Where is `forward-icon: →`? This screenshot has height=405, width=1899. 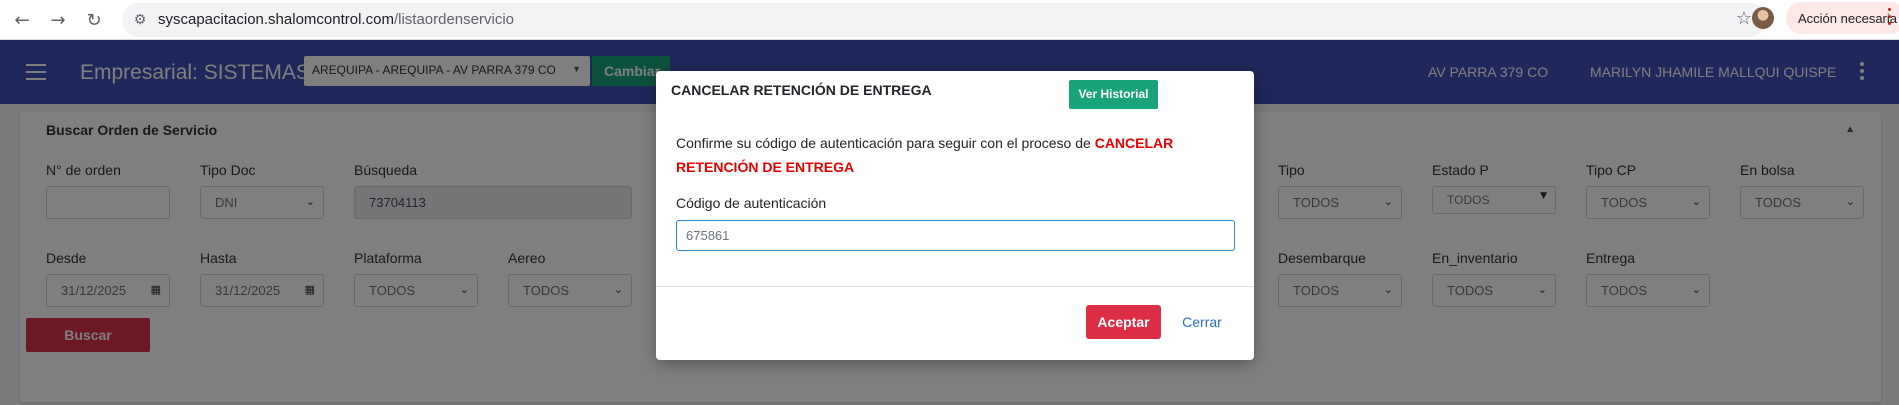 forward-icon: → is located at coordinates (58, 20).